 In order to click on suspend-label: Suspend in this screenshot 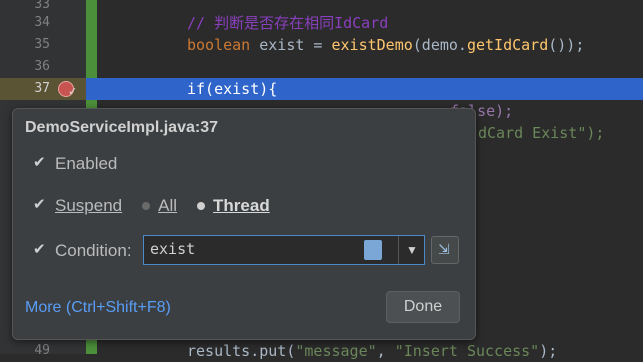, I will do `click(89, 205)`.